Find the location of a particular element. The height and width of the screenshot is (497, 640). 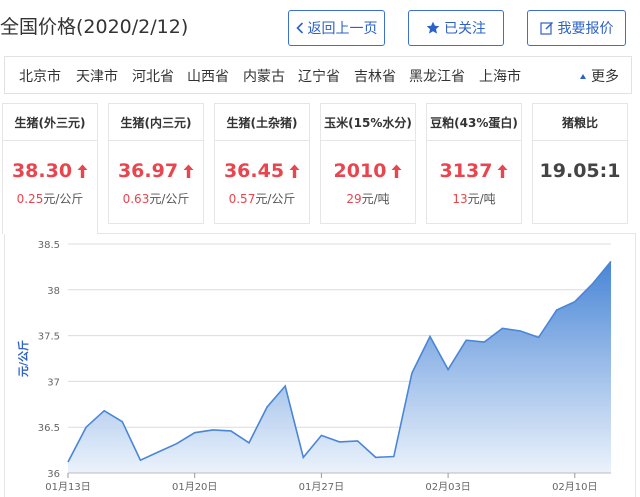

edit-icon is located at coordinates (546, 28).